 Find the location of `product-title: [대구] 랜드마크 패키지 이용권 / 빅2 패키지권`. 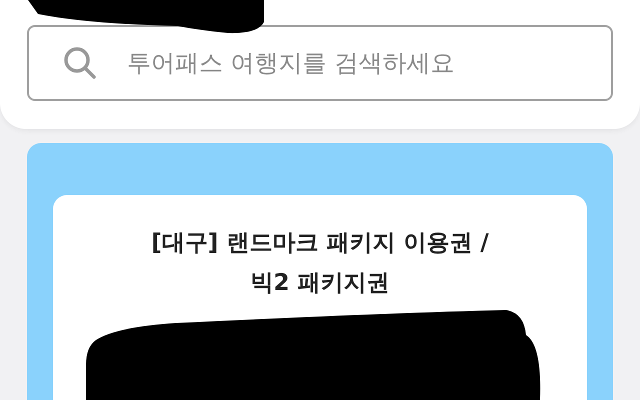

product-title: [대구] 랜드마크 패키지 이용권 / 빅2 패키지권 is located at coordinates (320, 263).